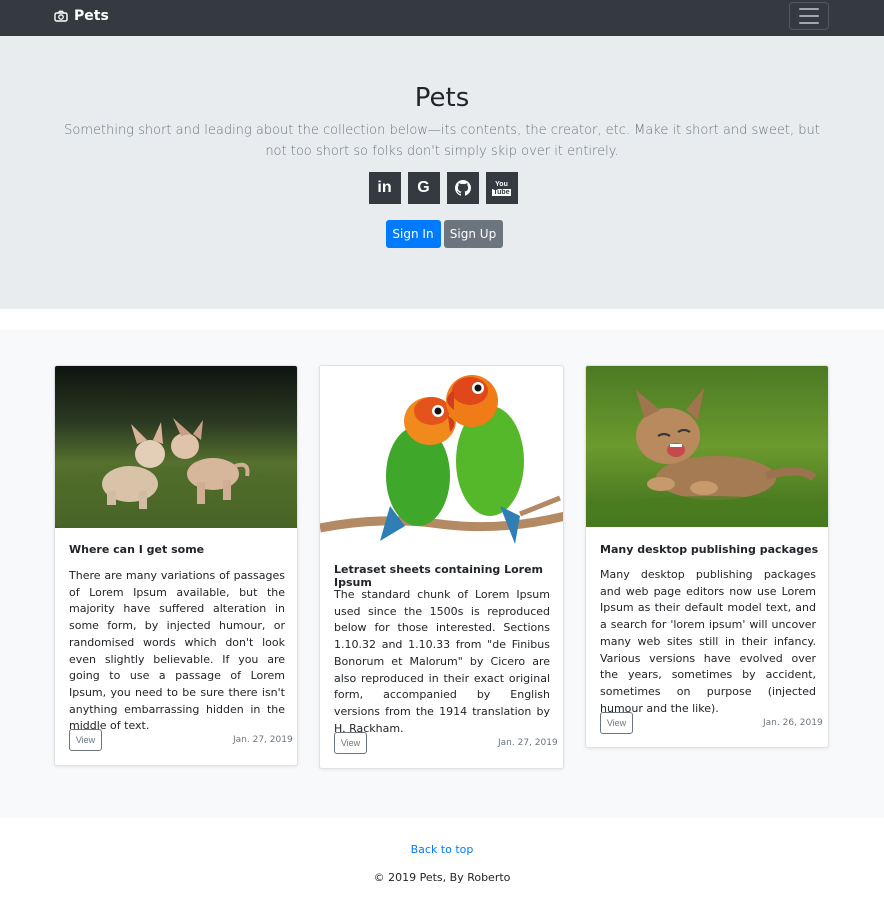  I want to click on navbar-toggle-button, so click(809, 16).